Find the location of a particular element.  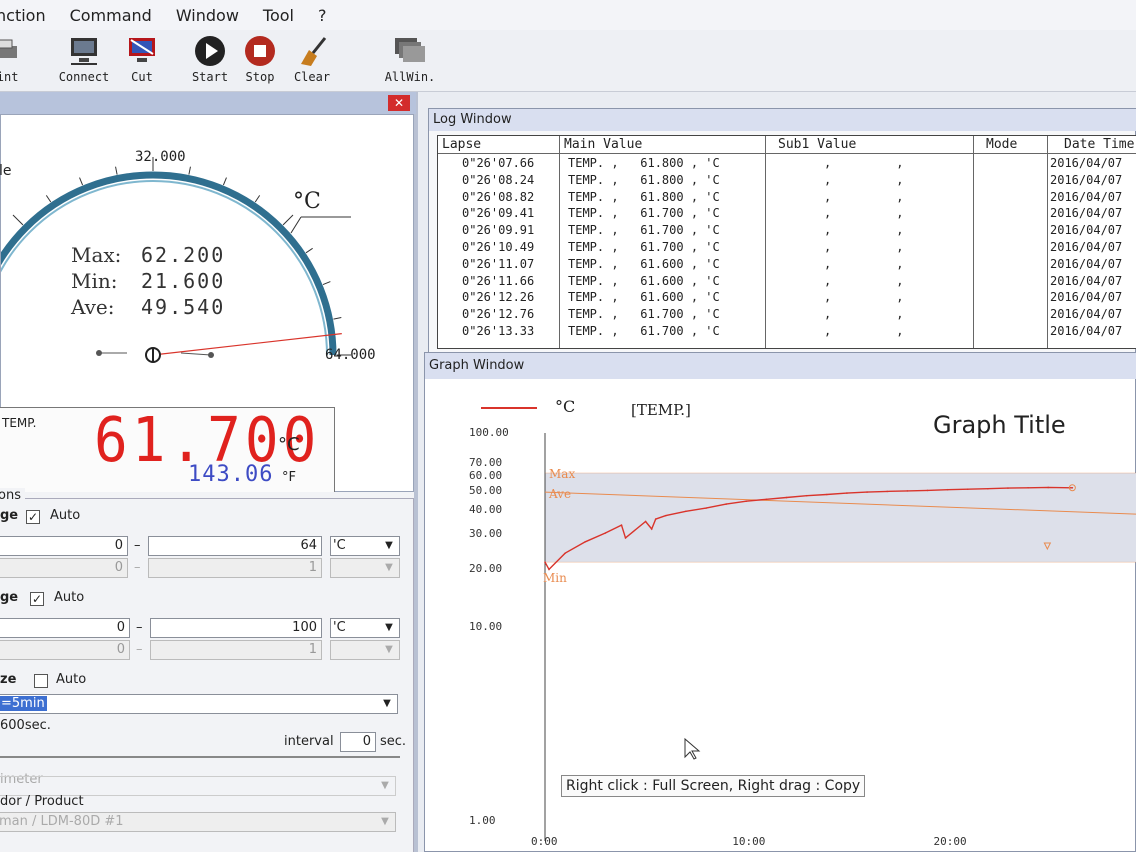

allwin-button: AllWin. is located at coordinates (410, 62).